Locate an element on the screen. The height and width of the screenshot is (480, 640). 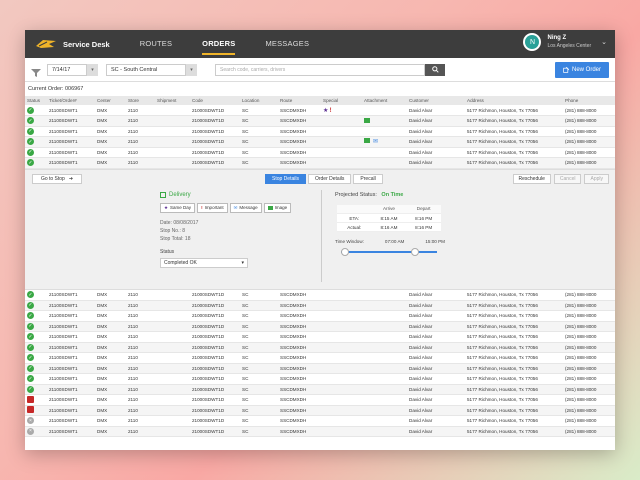
column-header: Route is located at coordinates (299, 100).